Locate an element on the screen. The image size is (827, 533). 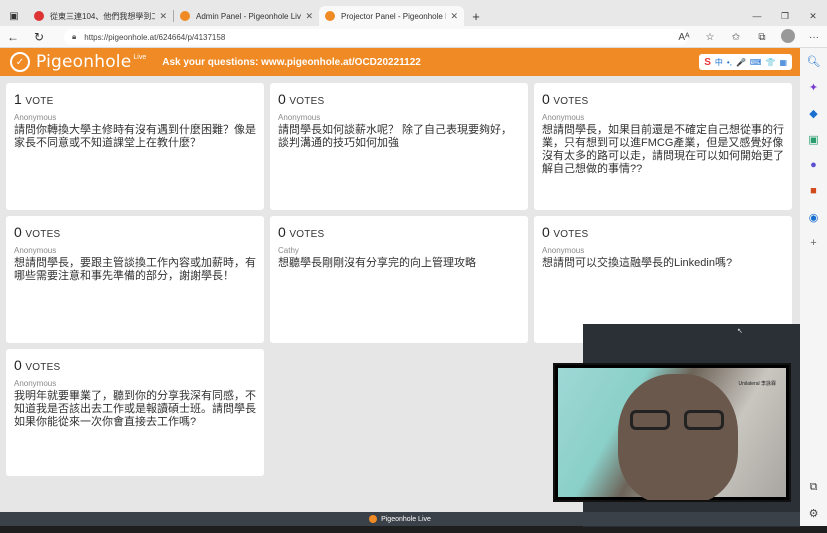
tools-icon: ▣ is located at coordinates (813, 139).